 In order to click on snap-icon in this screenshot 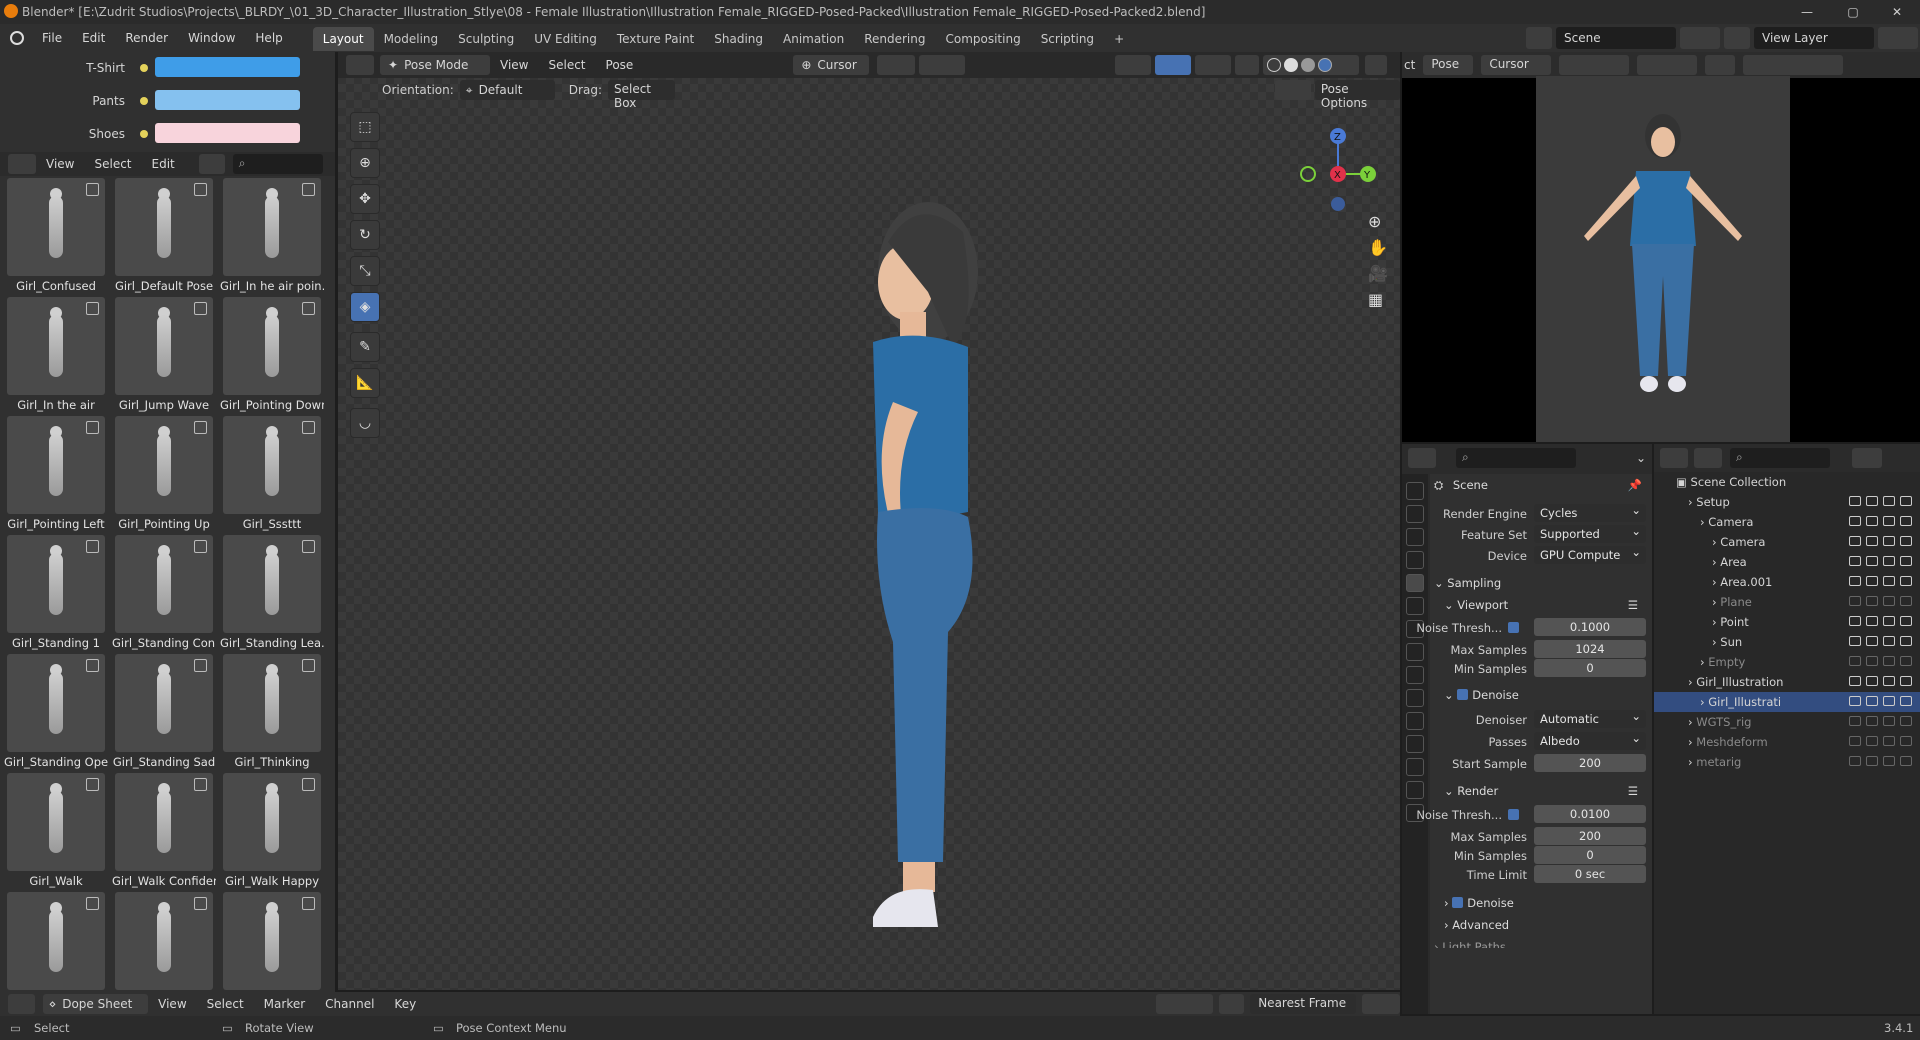, I will do `click(942, 65)`.